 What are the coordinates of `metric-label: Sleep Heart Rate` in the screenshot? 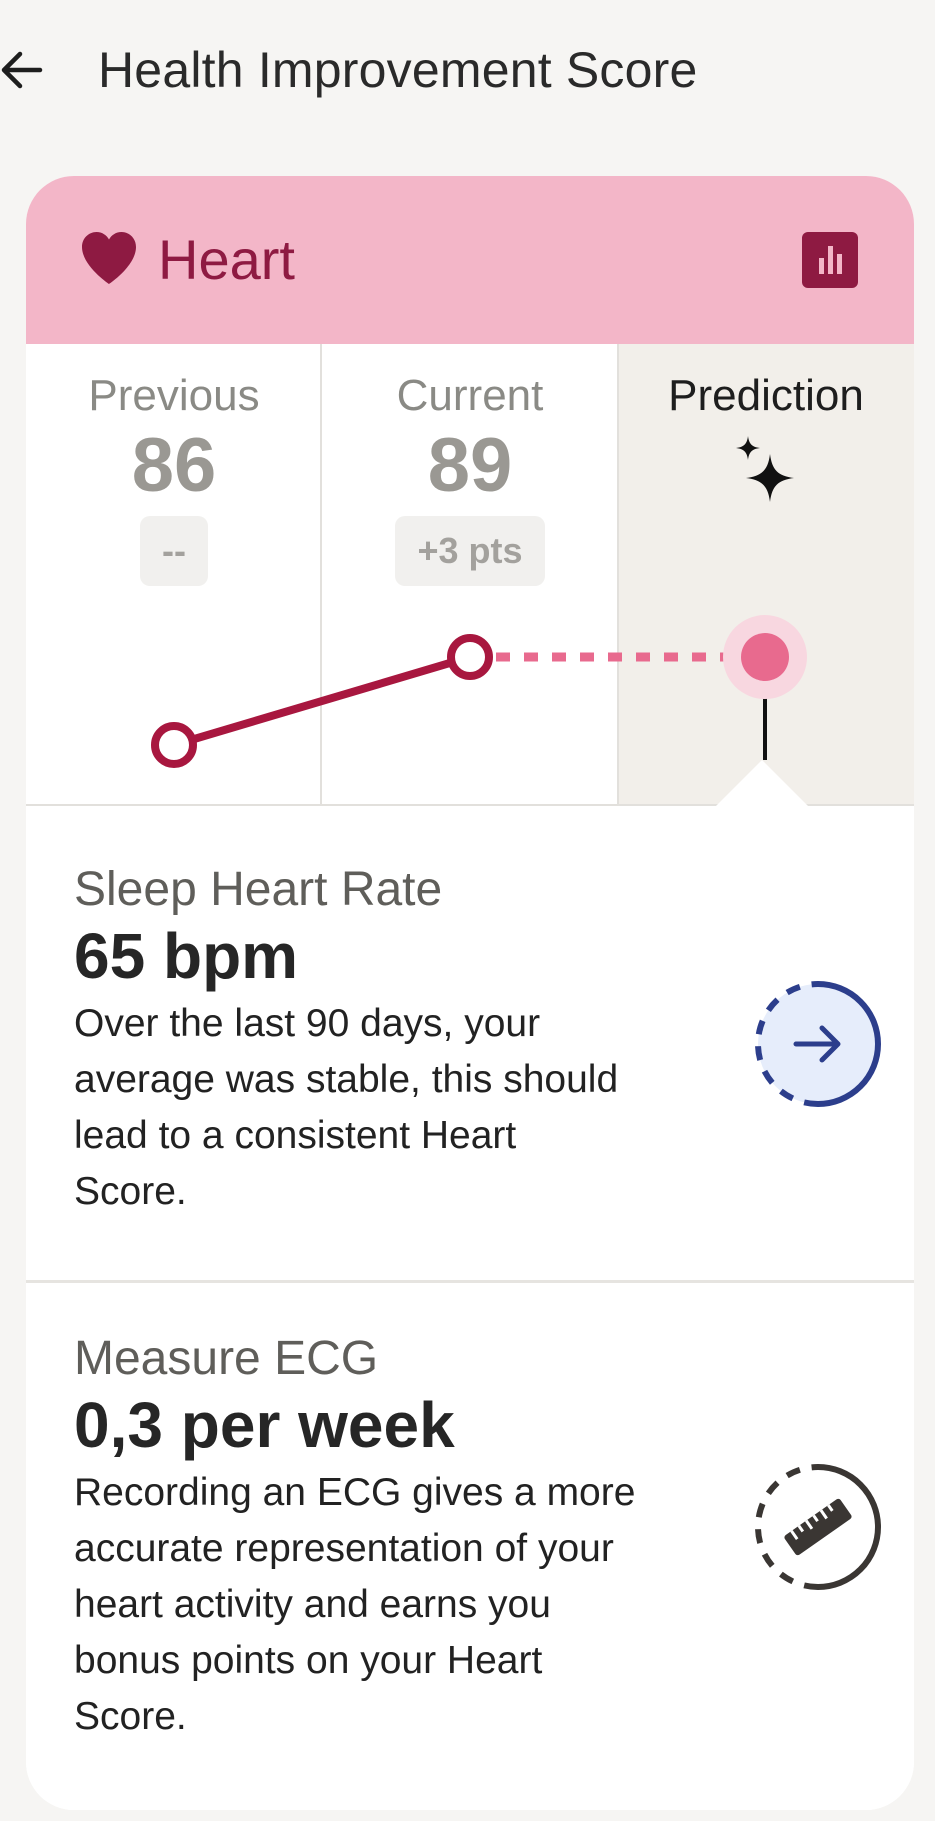 It's located at (258, 889).